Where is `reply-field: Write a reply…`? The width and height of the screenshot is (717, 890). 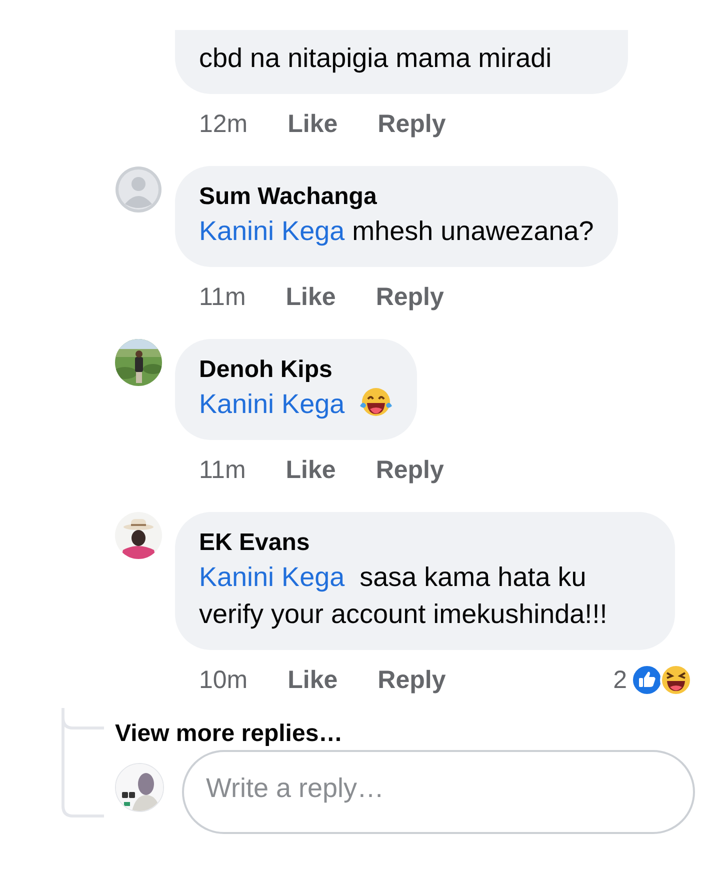
reply-field: Write a reply… is located at coordinates (438, 792).